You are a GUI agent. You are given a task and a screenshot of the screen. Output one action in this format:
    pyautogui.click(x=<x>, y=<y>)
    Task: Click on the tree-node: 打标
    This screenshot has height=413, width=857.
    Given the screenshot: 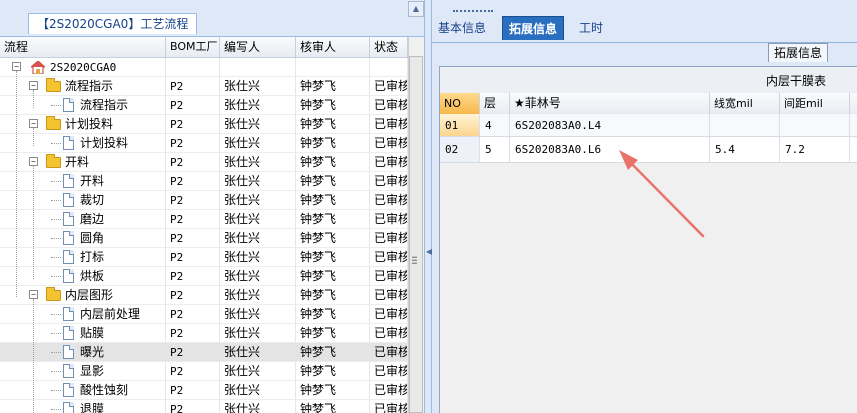 What is the action you would take?
    pyautogui.click(x=83, y=257)
    